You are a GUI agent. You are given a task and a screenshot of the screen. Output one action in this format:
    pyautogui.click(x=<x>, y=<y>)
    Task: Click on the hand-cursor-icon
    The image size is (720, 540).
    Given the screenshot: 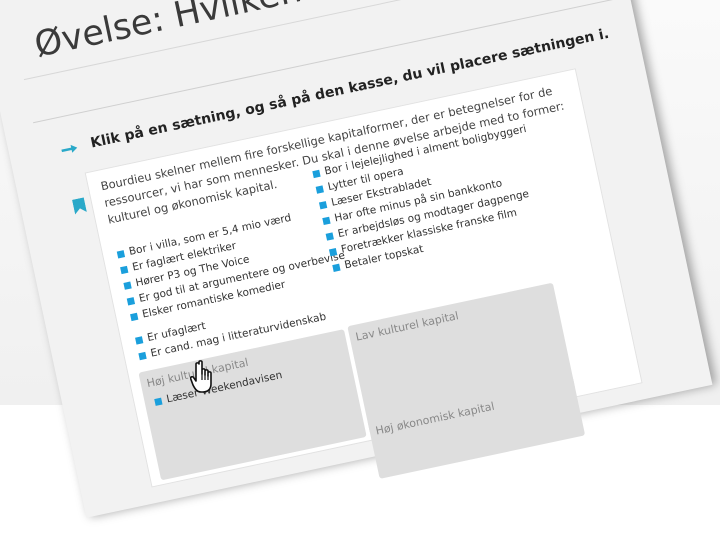 What is the action you would take?
    pyautogui.click(x=201, y=376)
    